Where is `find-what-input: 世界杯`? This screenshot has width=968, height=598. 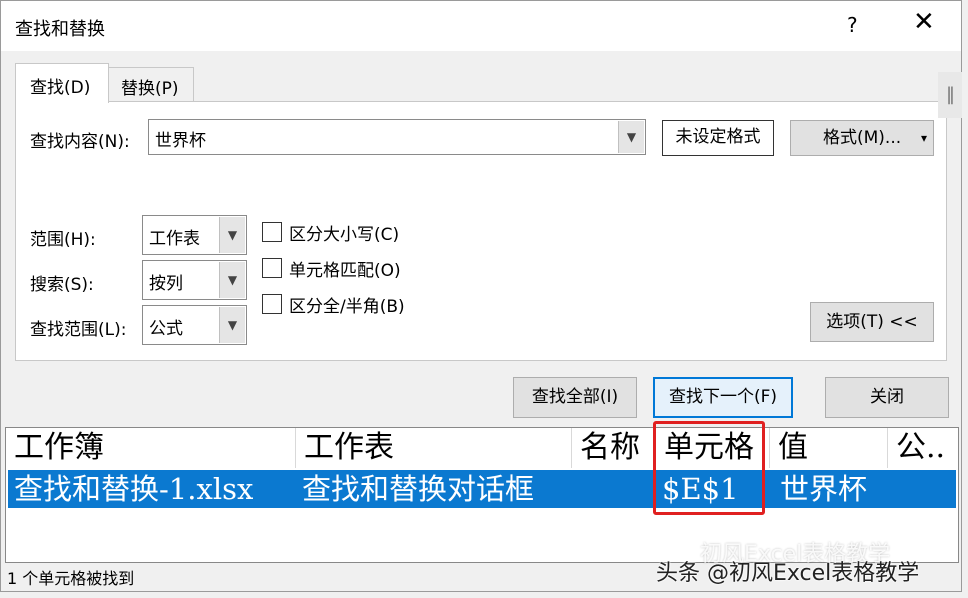 find-what-input: 世界杯 is located at coordinates (180, 138).